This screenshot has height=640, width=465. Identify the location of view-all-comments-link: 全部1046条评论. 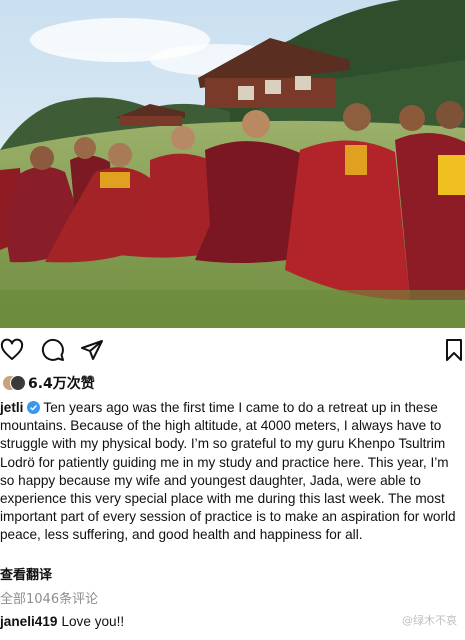
(49, 597).